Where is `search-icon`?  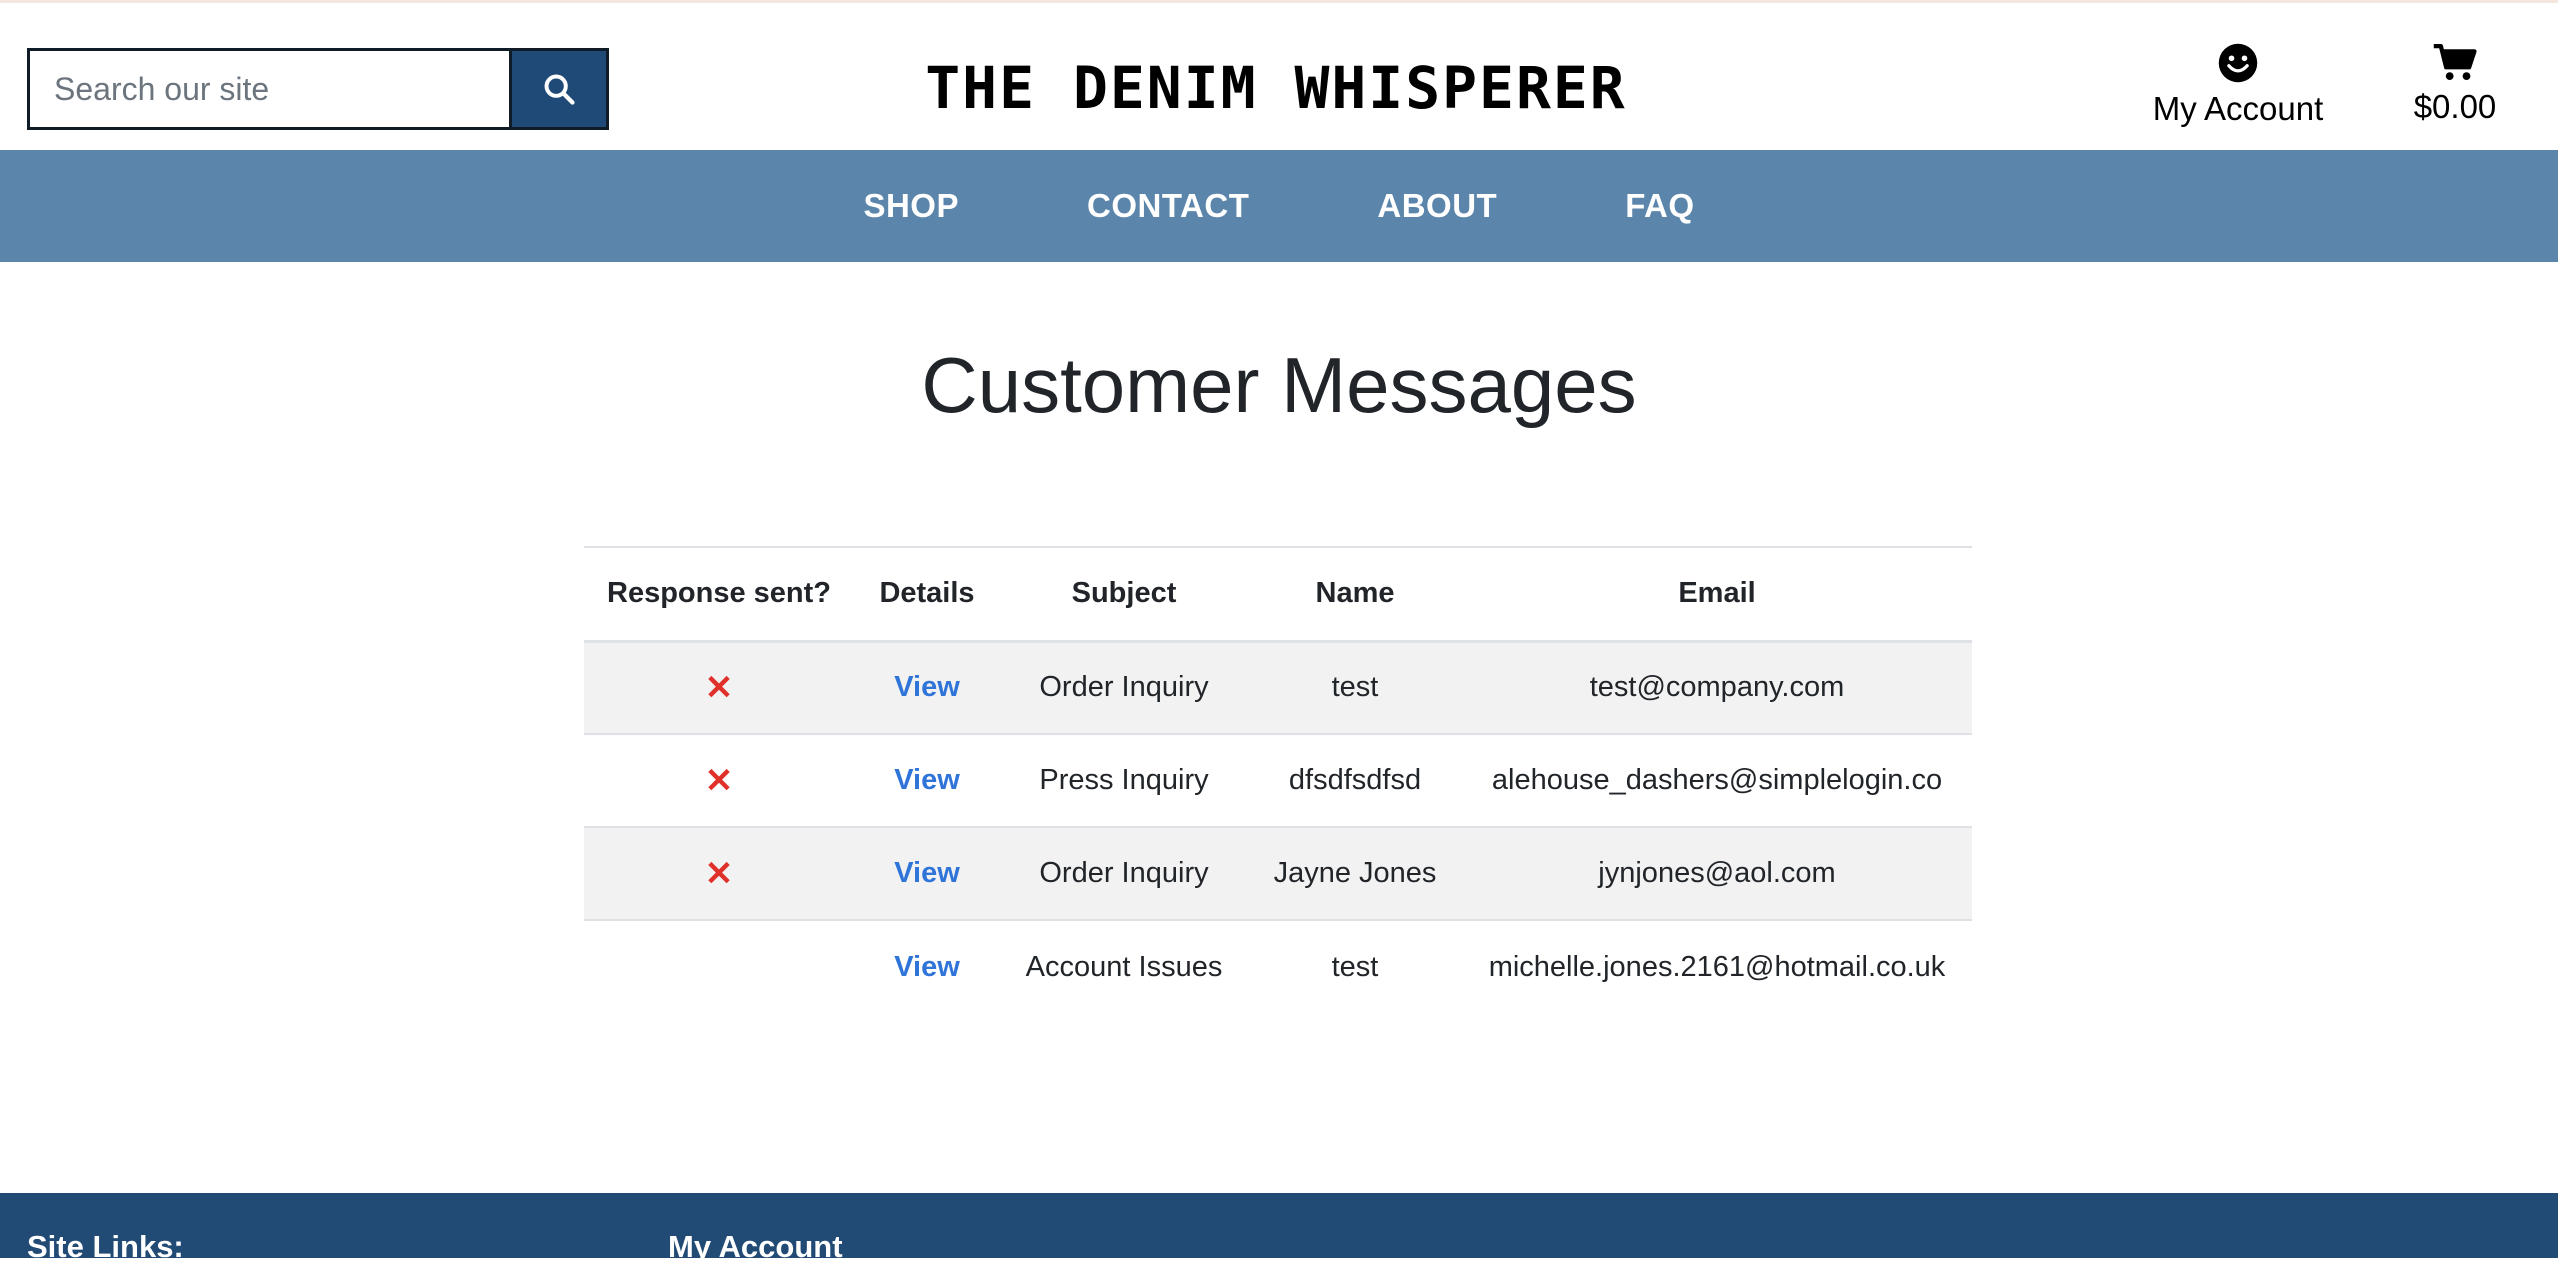 search-icon is located at coordinates (559, 89).